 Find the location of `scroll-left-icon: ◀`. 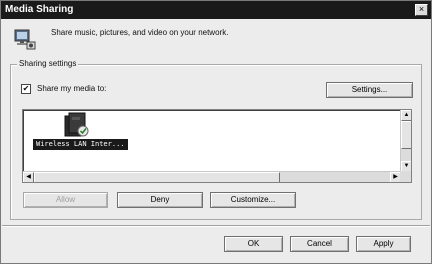

scroll-left-icon: ◀ is located at coordinates (28, 177).